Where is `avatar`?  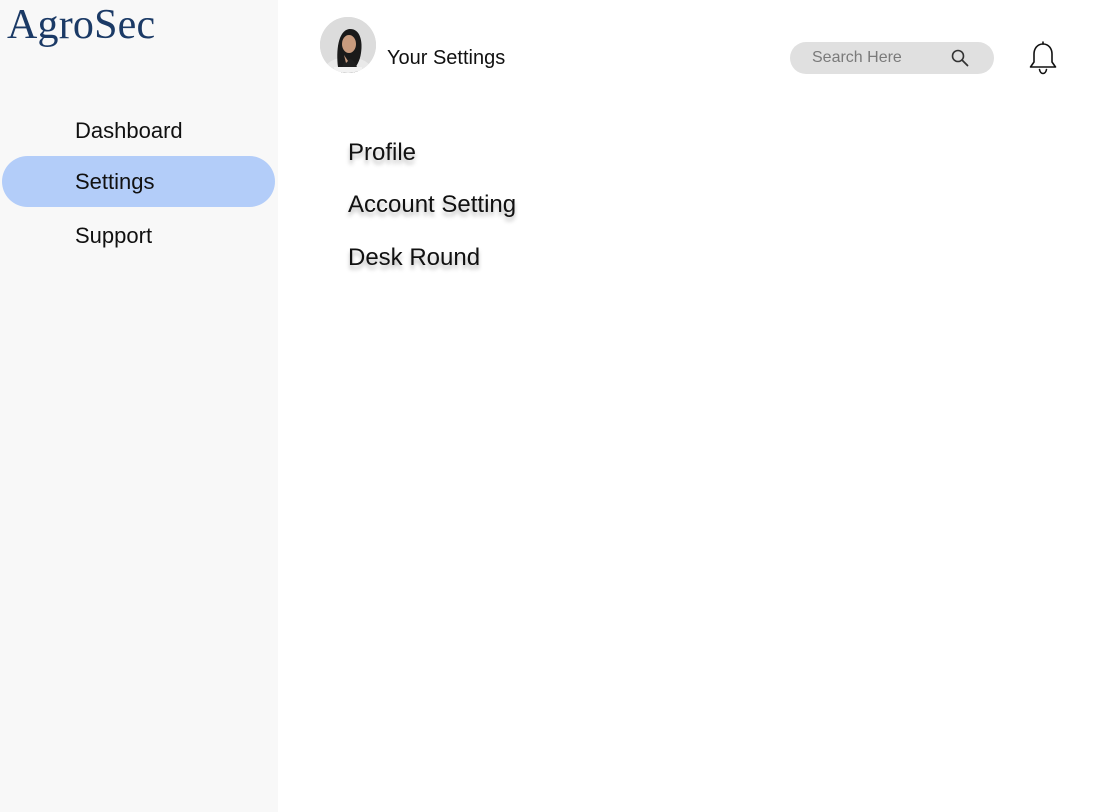 avatar is located at coordinates (348, 45).